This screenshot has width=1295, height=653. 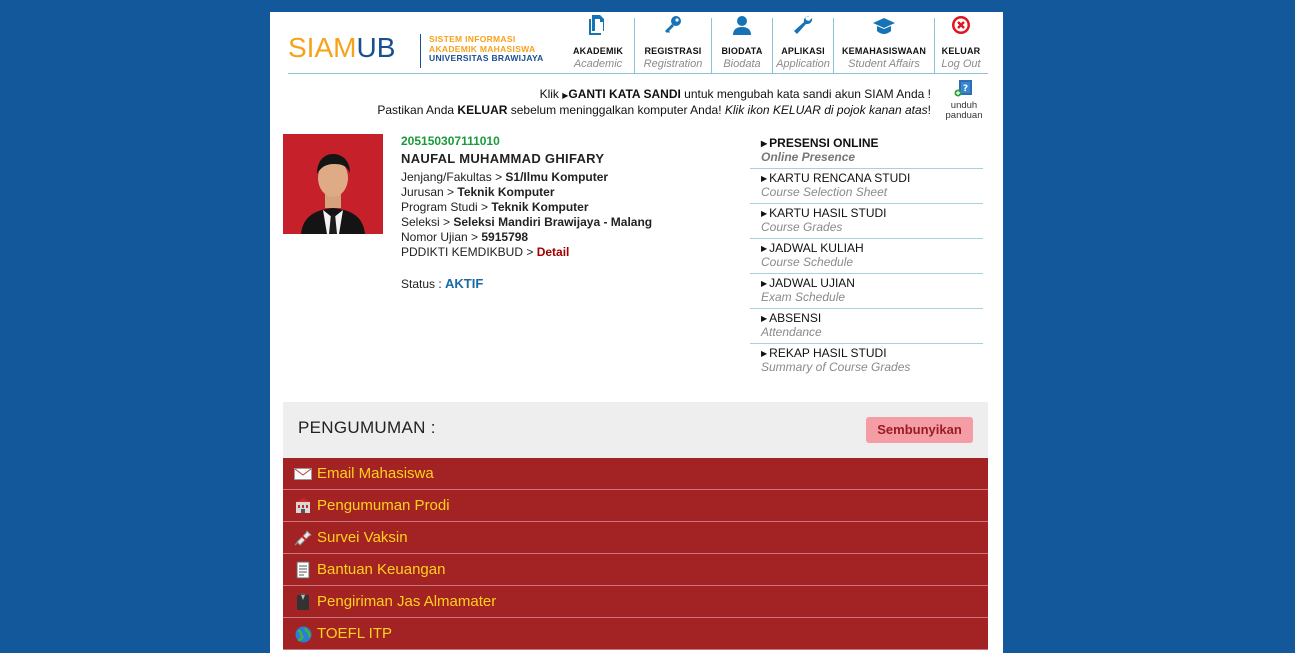 I want to click on download-guide-button: ? unduh panduan, so click(x=964, y=100).